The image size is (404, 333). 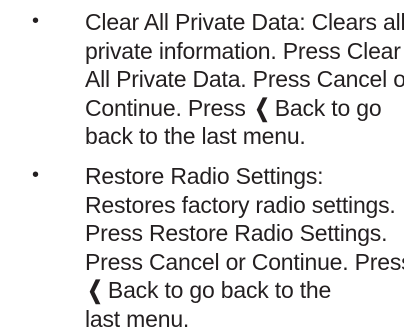 I want to click on text-line: last menu., so click(x=244, y=319).